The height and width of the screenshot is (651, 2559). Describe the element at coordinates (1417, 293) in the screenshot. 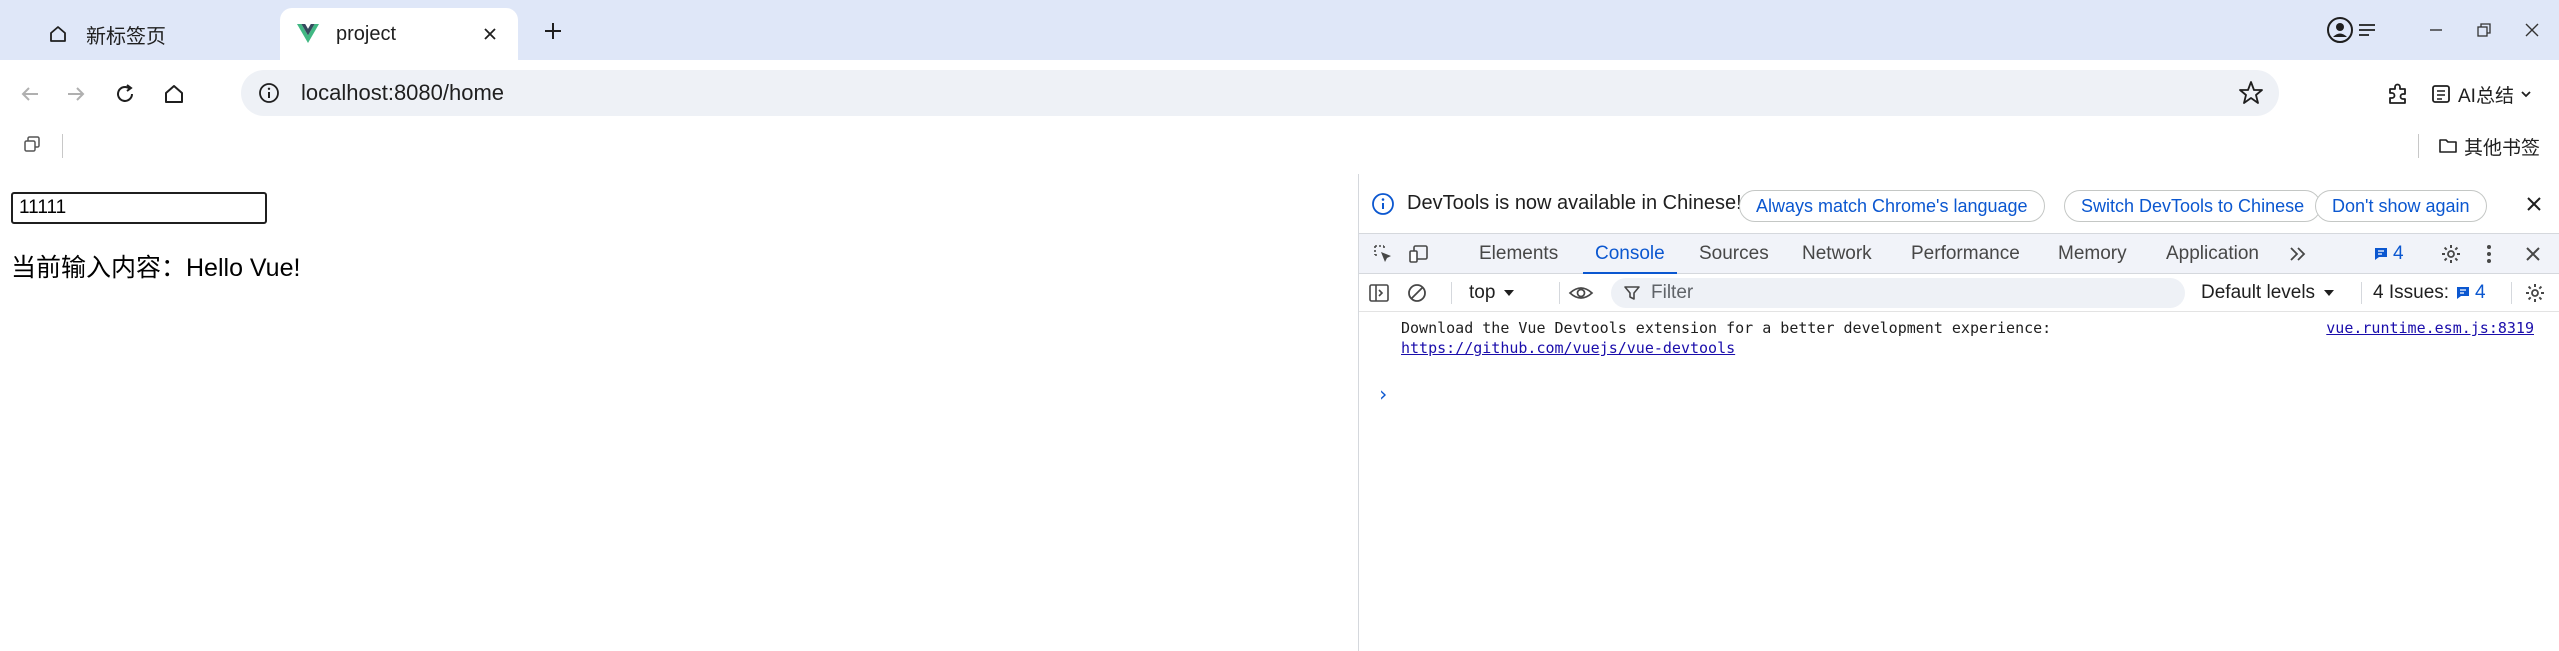

I see `clear-console-icon` at that location.